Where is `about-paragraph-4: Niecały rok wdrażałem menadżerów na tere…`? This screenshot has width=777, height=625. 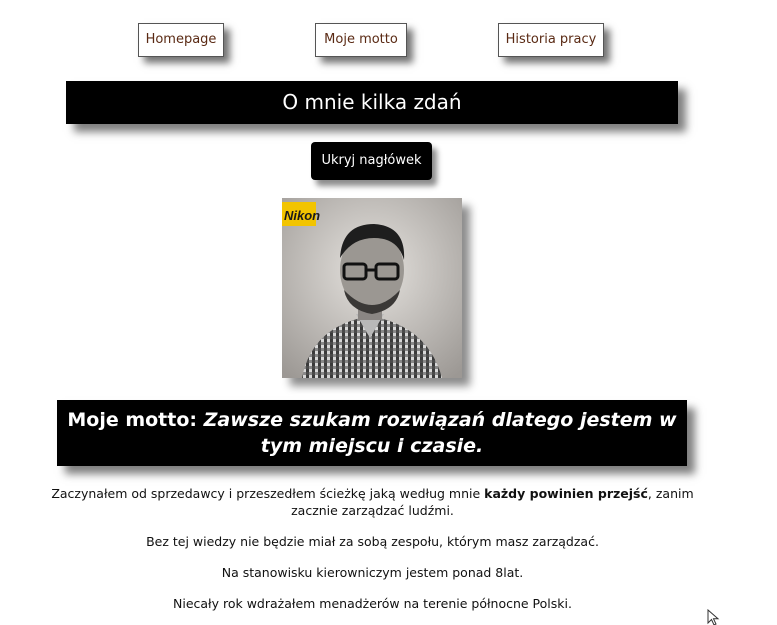
about-paragraph-4: Niecały rok wdrażałem menadżerów na tere… is located at coordinates (372, 603).